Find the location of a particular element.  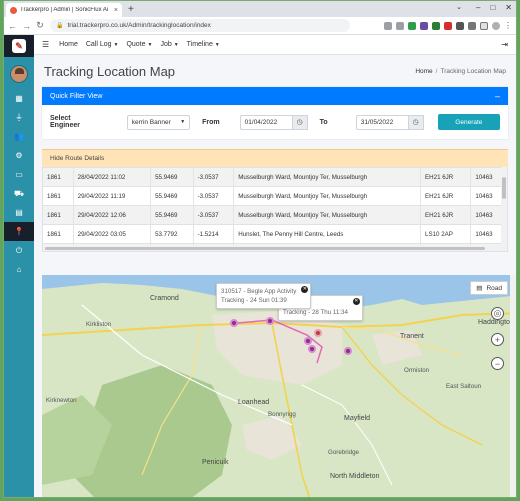

tab-title: Trackerpro | Admin | SonicFlux Ai is located at coordinates (64, 10).